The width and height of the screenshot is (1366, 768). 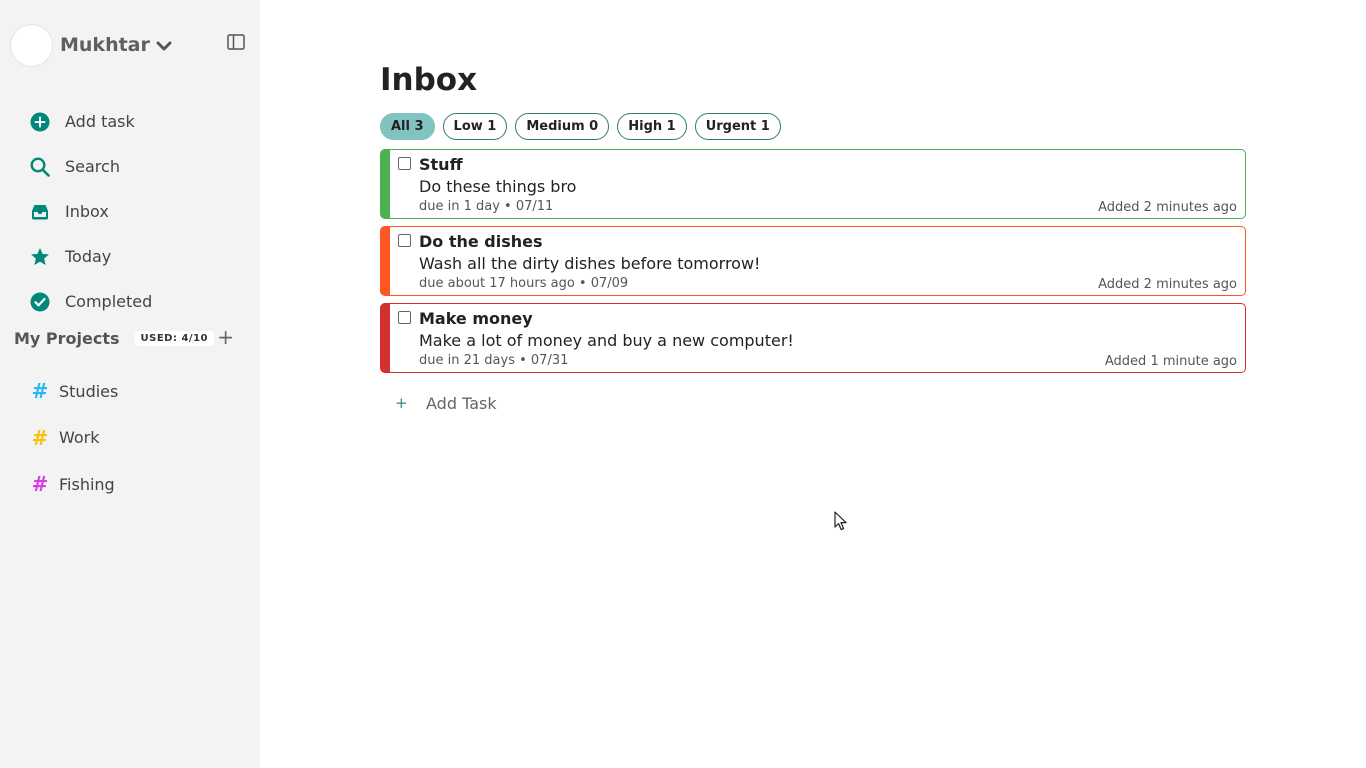 What do you see at coordinates (88, 256) in the screenshot?
I see `sidebar-item-label: Today` at bounding box center [88, 256].